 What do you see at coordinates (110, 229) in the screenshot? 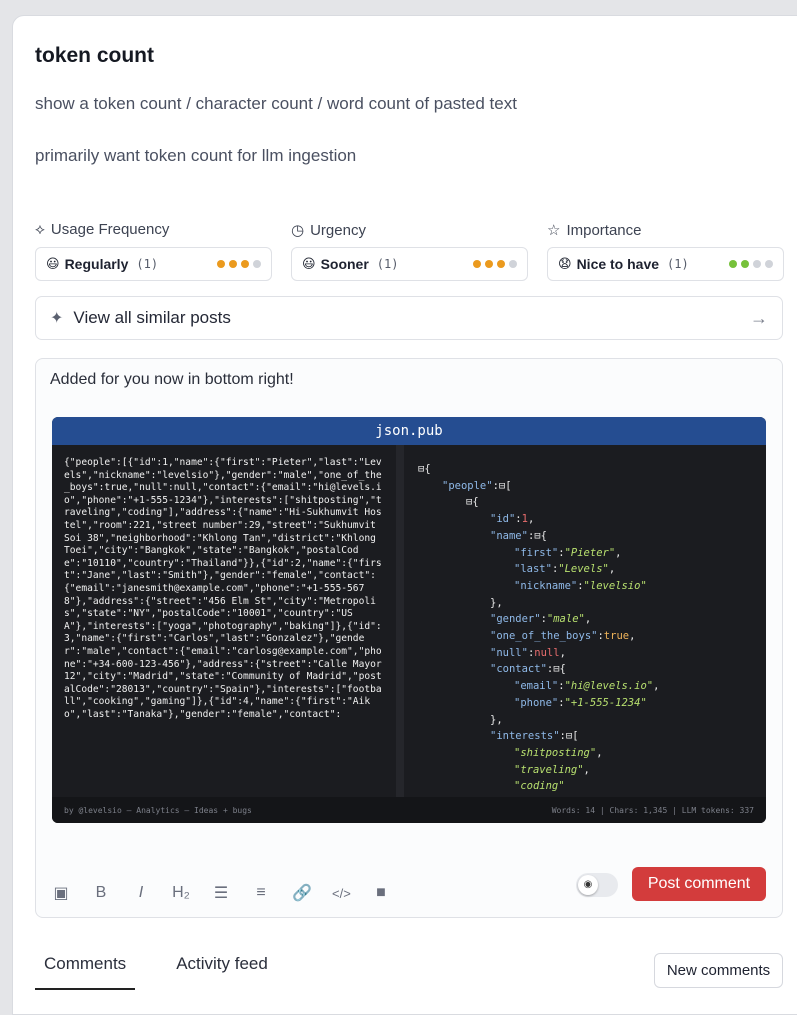
I see `metric-label-text: Usage Frequency` at bounding box center [110, 229].